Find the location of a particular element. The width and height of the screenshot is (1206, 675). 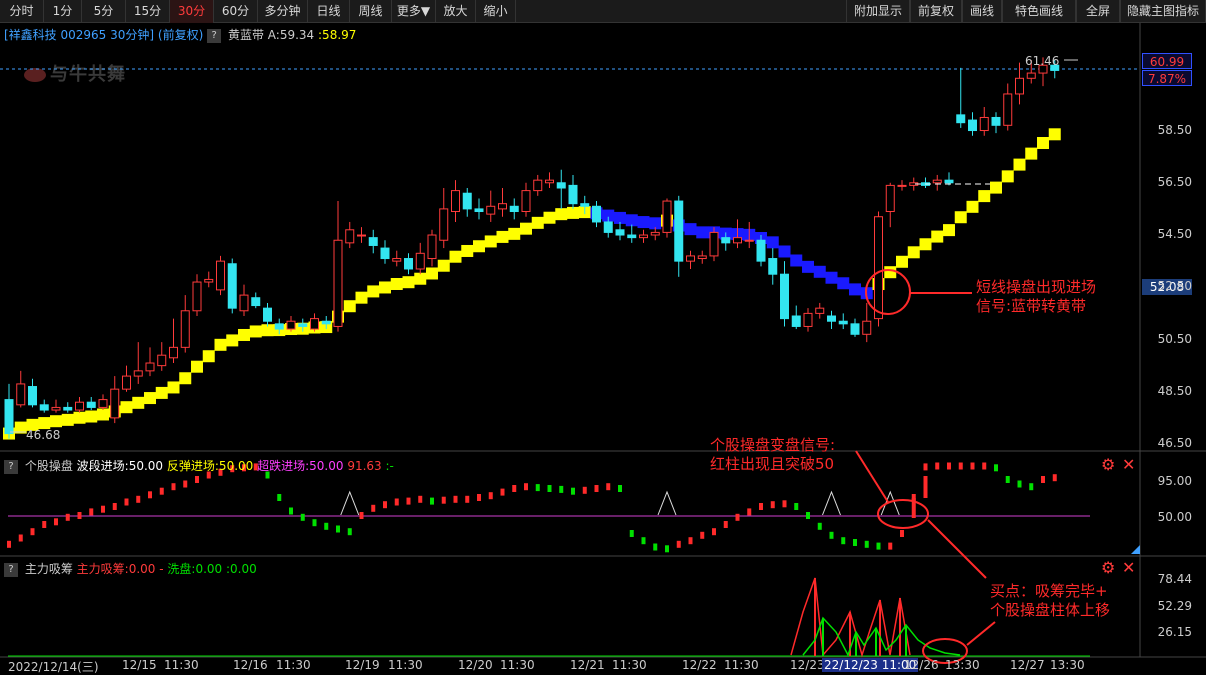

sub1-bar is located at coordinates (925, 487).